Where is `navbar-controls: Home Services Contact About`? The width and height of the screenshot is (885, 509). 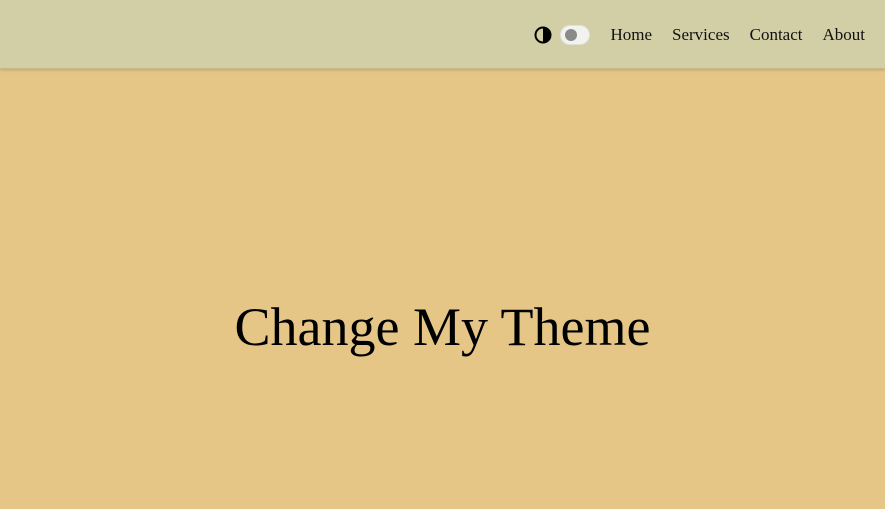
navbar-controls: Home Services Contact About is located at coordinates (699, 34).